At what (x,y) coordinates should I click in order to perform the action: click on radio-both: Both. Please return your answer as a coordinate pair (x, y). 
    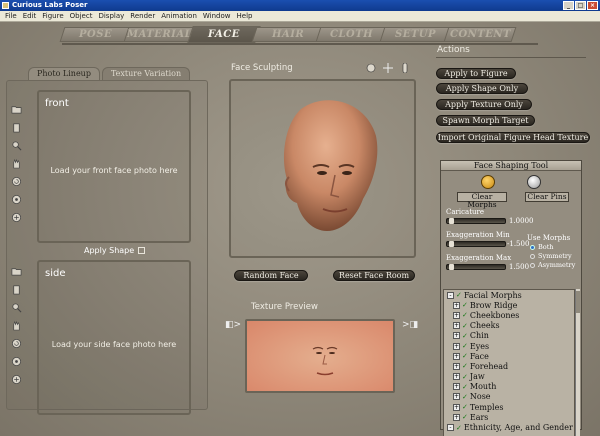
    Looking at the image, I should click on (552, 247).